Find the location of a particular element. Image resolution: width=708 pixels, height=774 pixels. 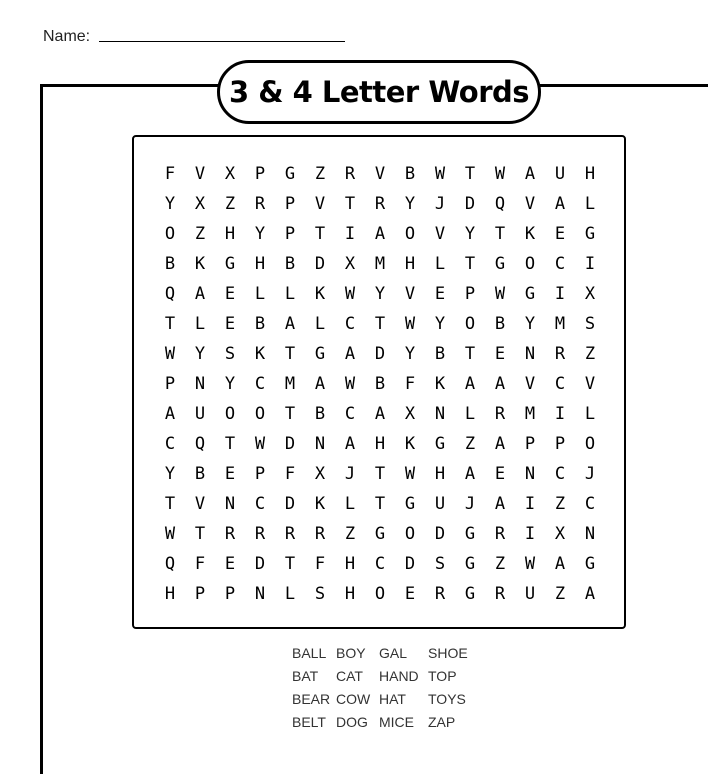

grid-letter: J is located at coordinates (440, 204).